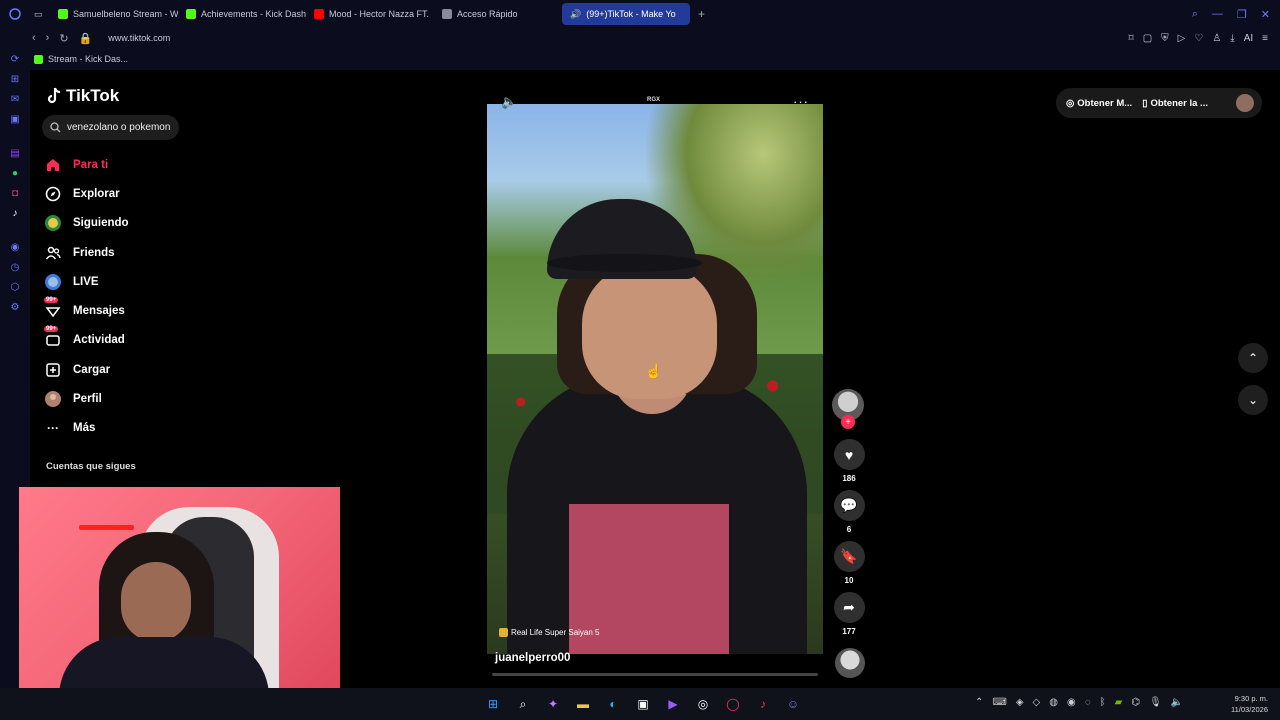 The height and width of the screenshot is (720, 1280). I want to click on nav-actividad: 99+ Actividad, so click(114, 340).